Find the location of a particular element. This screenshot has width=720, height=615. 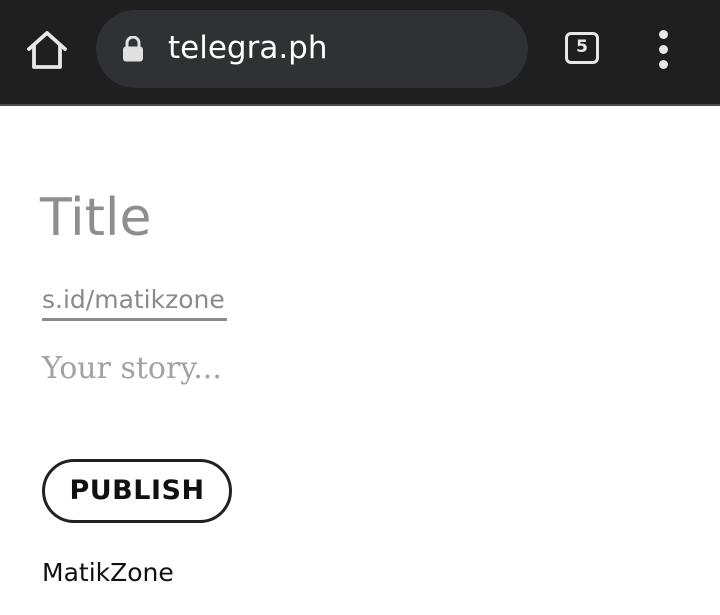

home-button is located at coordinates (47, 51).